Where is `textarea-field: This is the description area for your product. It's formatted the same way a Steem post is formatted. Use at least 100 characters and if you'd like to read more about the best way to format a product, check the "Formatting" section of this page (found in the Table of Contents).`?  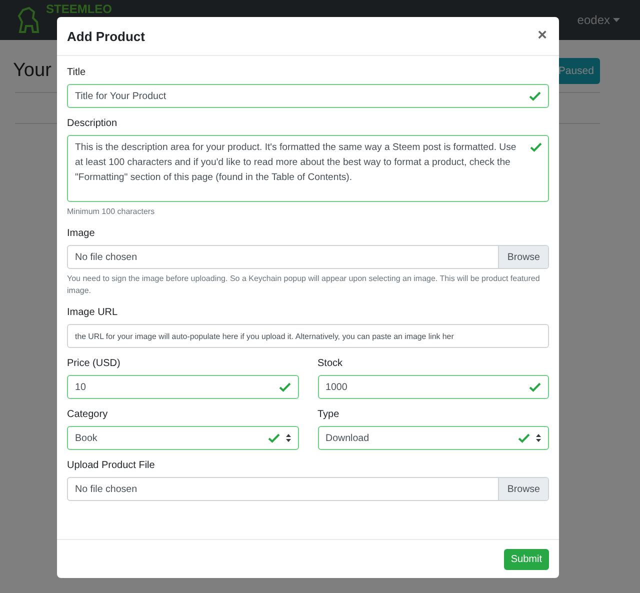
textarea-field: This is the description area for your product. It's formatted the same way a Steem post is formatted. Use at least 100 characters and if you'd like to read more about the best way to format a product, check the "Formatting" section of this page (found in the Table of Contents). is located at coordinates (308, 168).